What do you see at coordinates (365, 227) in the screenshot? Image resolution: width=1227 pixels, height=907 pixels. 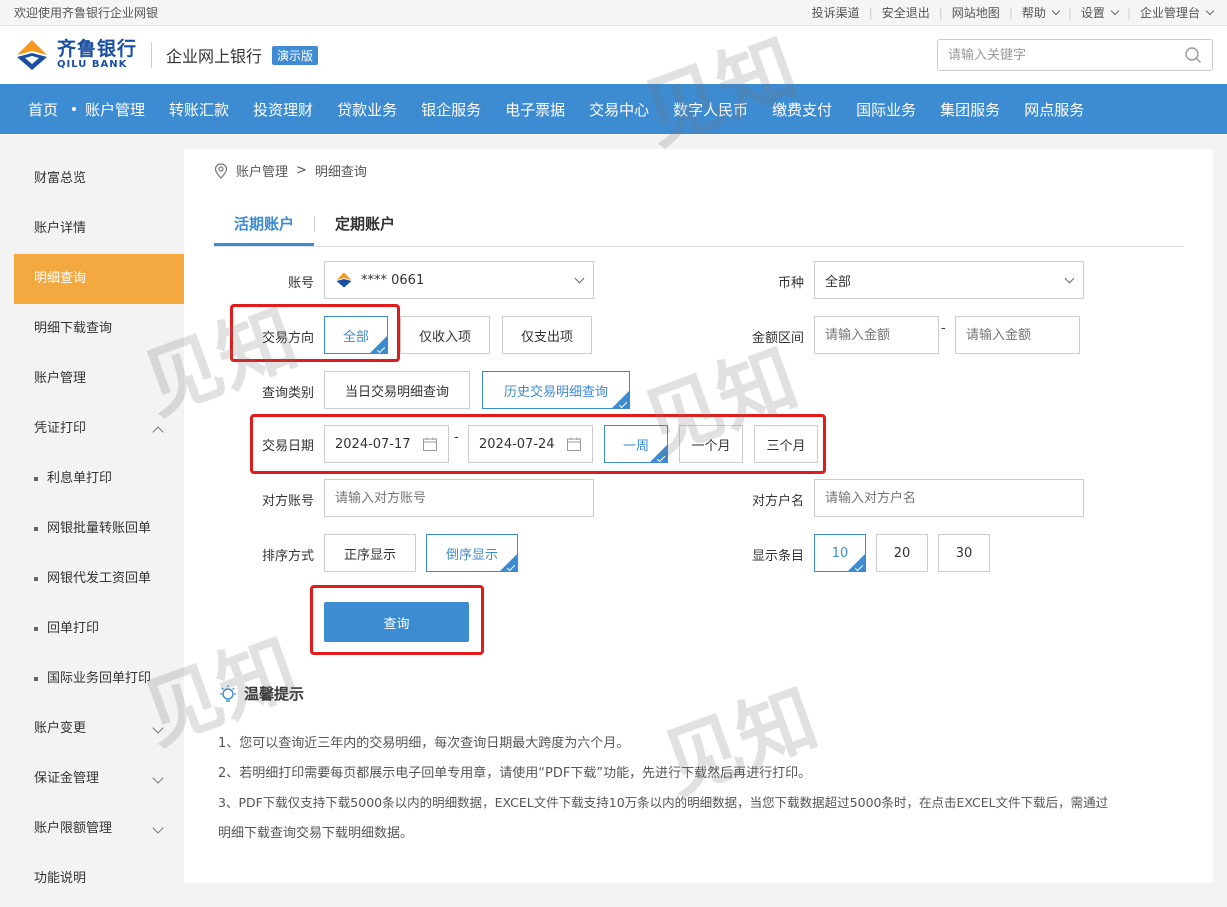 I see `tab-fixed-account: 定期账户` at bounding box center [365, 227].